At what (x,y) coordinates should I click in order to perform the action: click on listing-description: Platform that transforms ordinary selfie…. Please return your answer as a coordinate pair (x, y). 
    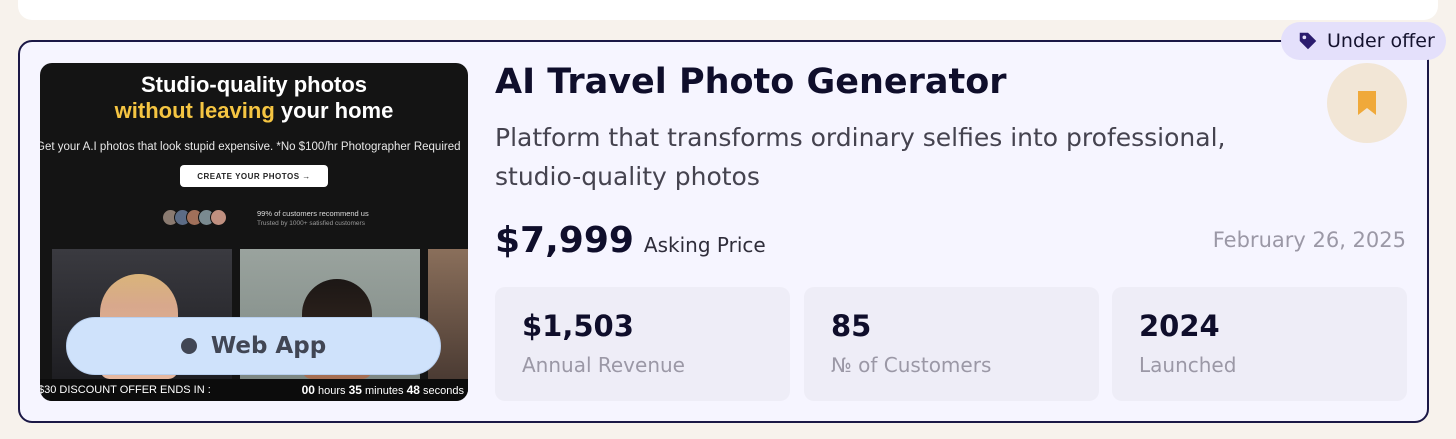
    Looking at the image, I should click on (860, 157).